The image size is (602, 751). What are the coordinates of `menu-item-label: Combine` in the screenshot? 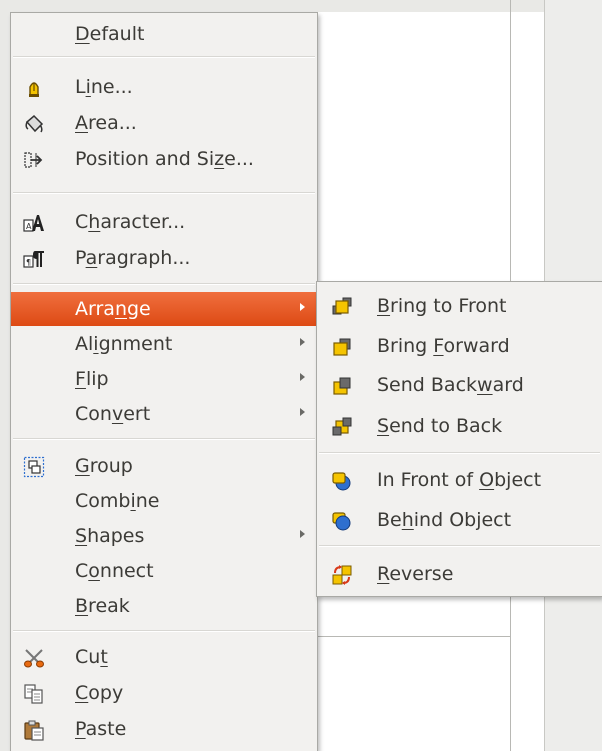 It's located at (117, 501).